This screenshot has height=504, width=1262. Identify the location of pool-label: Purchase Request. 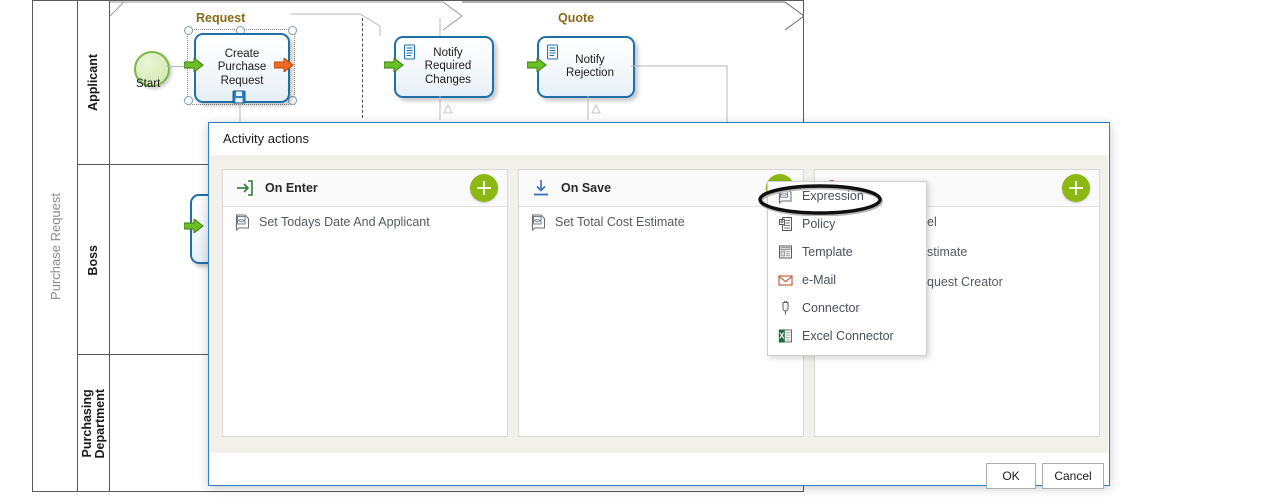
(55, 246).